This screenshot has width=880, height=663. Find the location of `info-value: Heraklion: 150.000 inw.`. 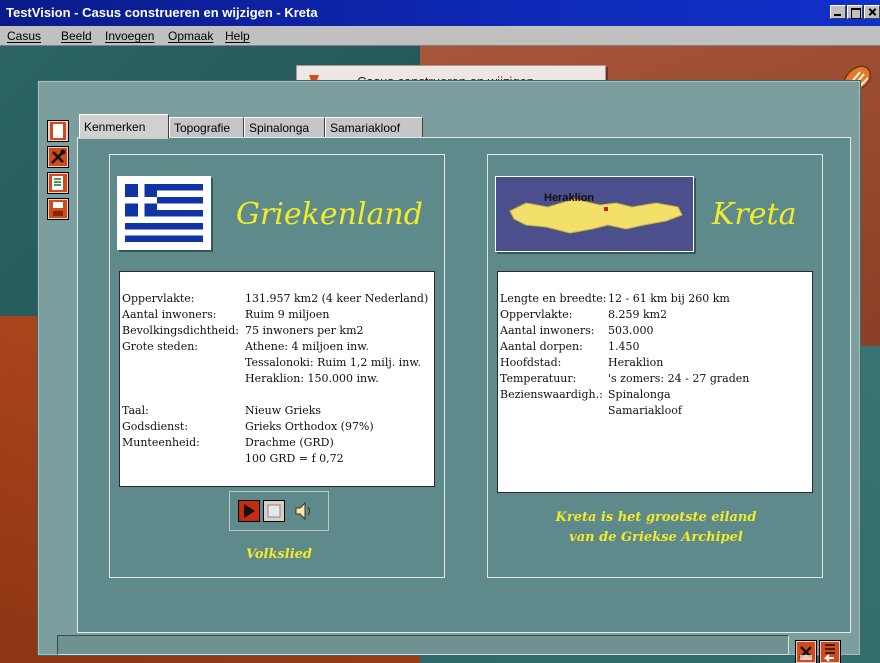

info-value: Heraklion: 150.000 inw. is located at coordinates (312, 378).